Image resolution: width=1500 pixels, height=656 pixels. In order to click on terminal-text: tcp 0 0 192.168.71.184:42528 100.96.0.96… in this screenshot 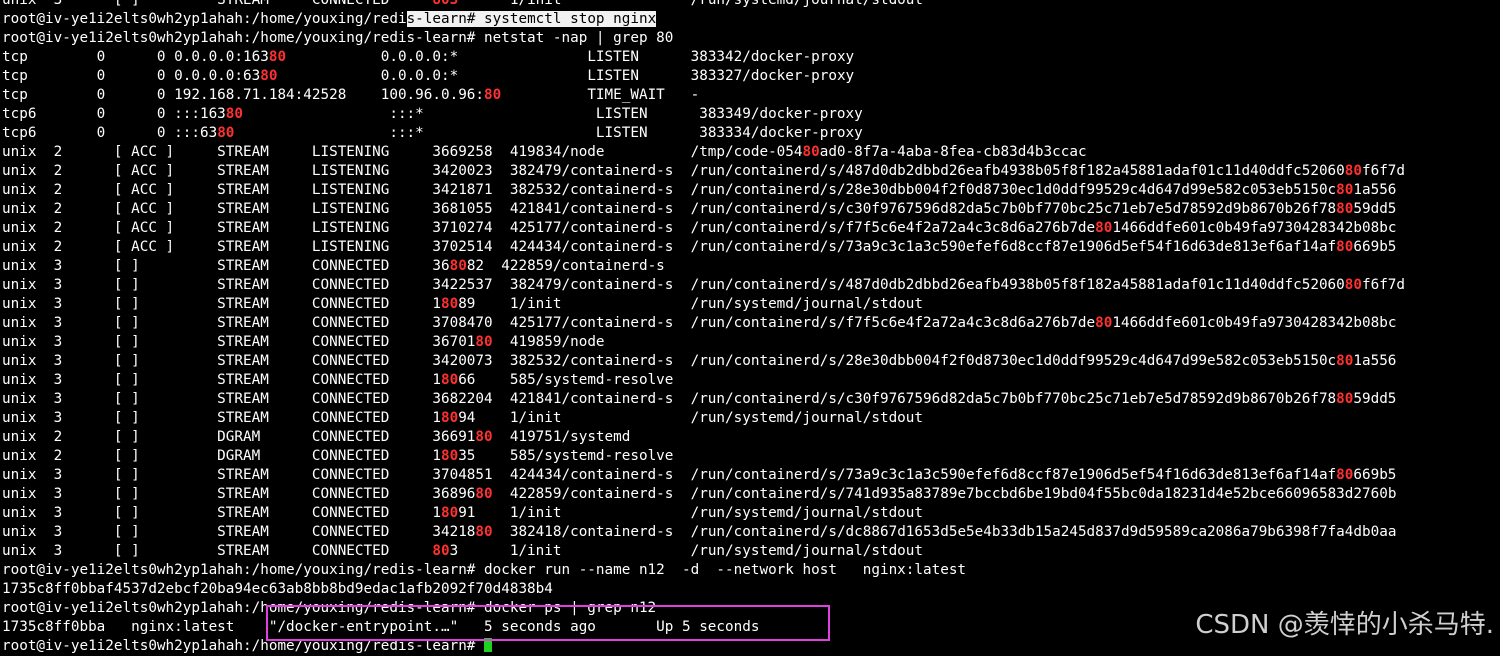, I will do `click(243, 95)`.